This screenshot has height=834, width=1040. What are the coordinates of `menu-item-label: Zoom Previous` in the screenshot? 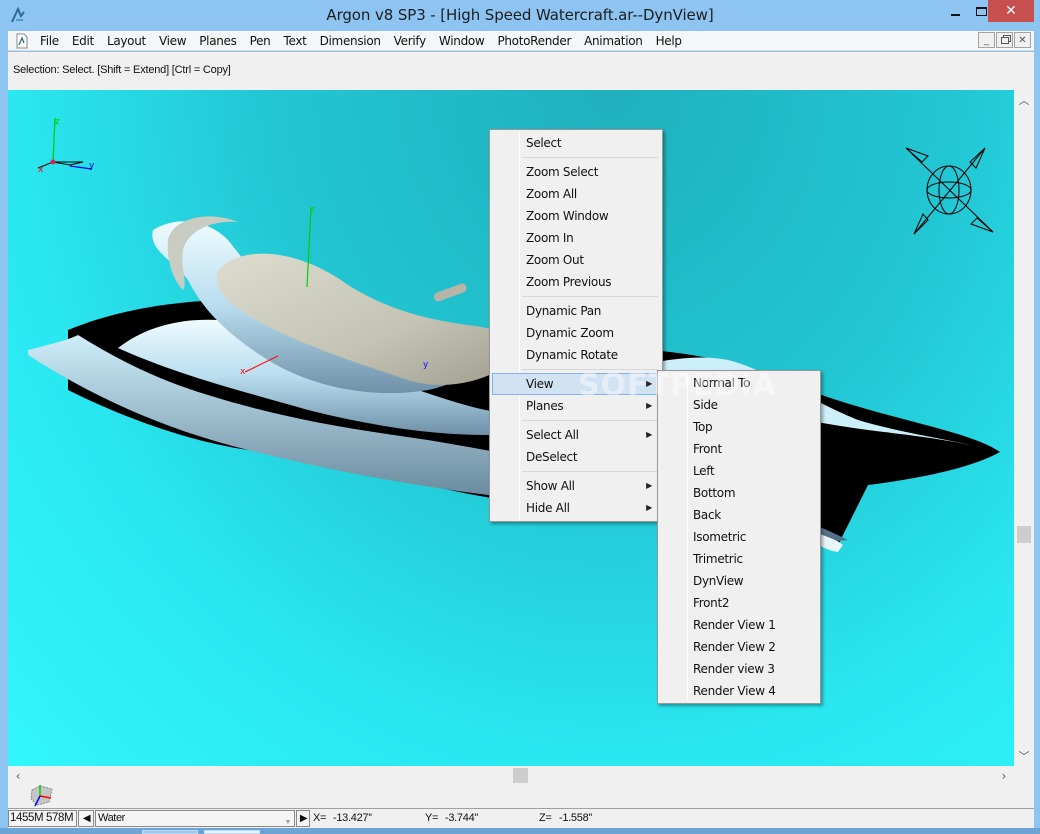 It's located at (569, 282).